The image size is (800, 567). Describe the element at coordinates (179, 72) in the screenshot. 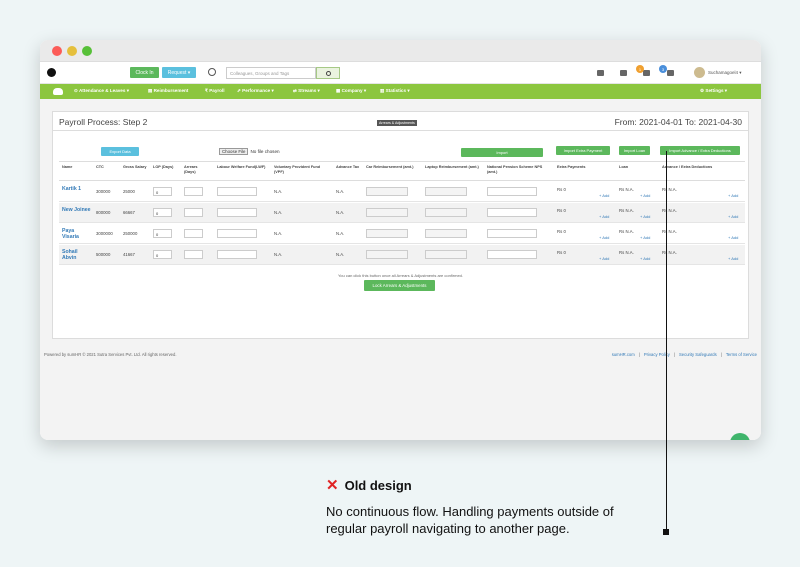

I see `request-dropdown-button: Request ▾` at that location.